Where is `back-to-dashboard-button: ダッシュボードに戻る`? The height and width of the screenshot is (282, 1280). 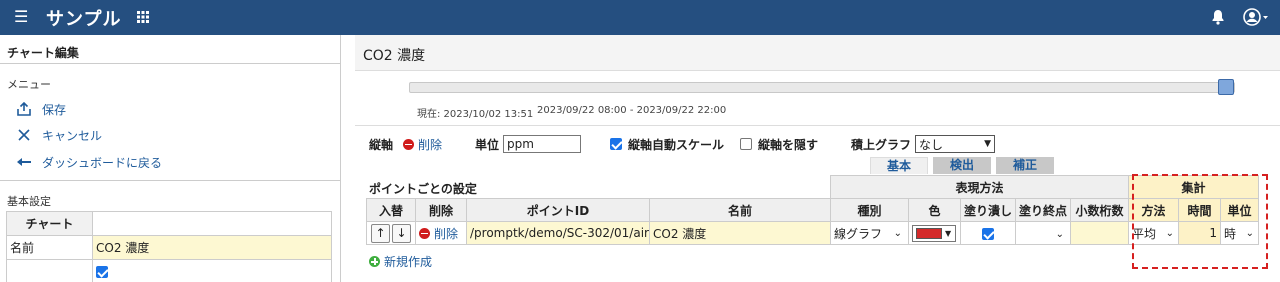 back-to-dashboard-button: ダッシュボードに戻る is located at coordinates (88, 162).